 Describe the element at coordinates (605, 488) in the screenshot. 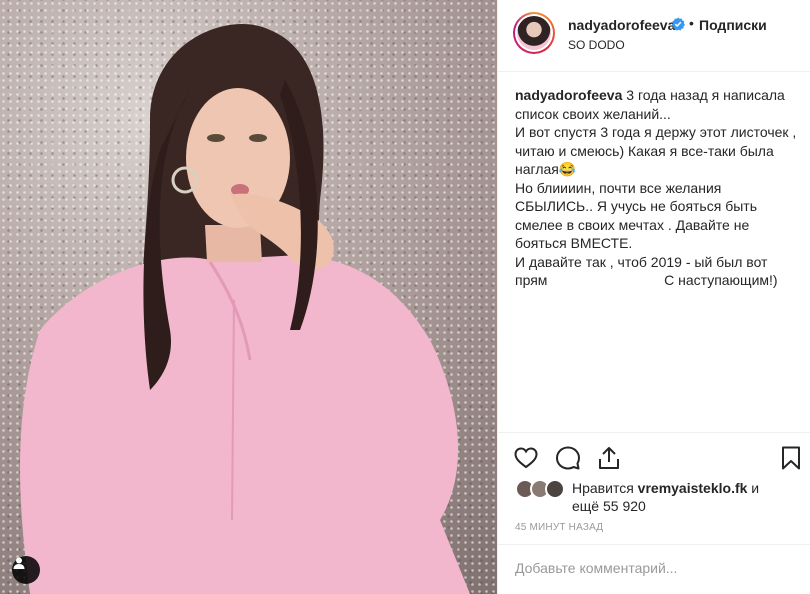

I see `likes-prefix: Нравится` at that location.